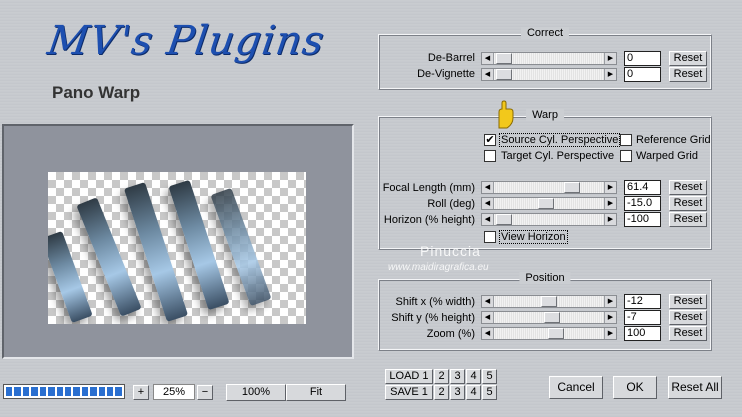  I want to click on reference-grid-label: Reference Grid, so click(673, 140).